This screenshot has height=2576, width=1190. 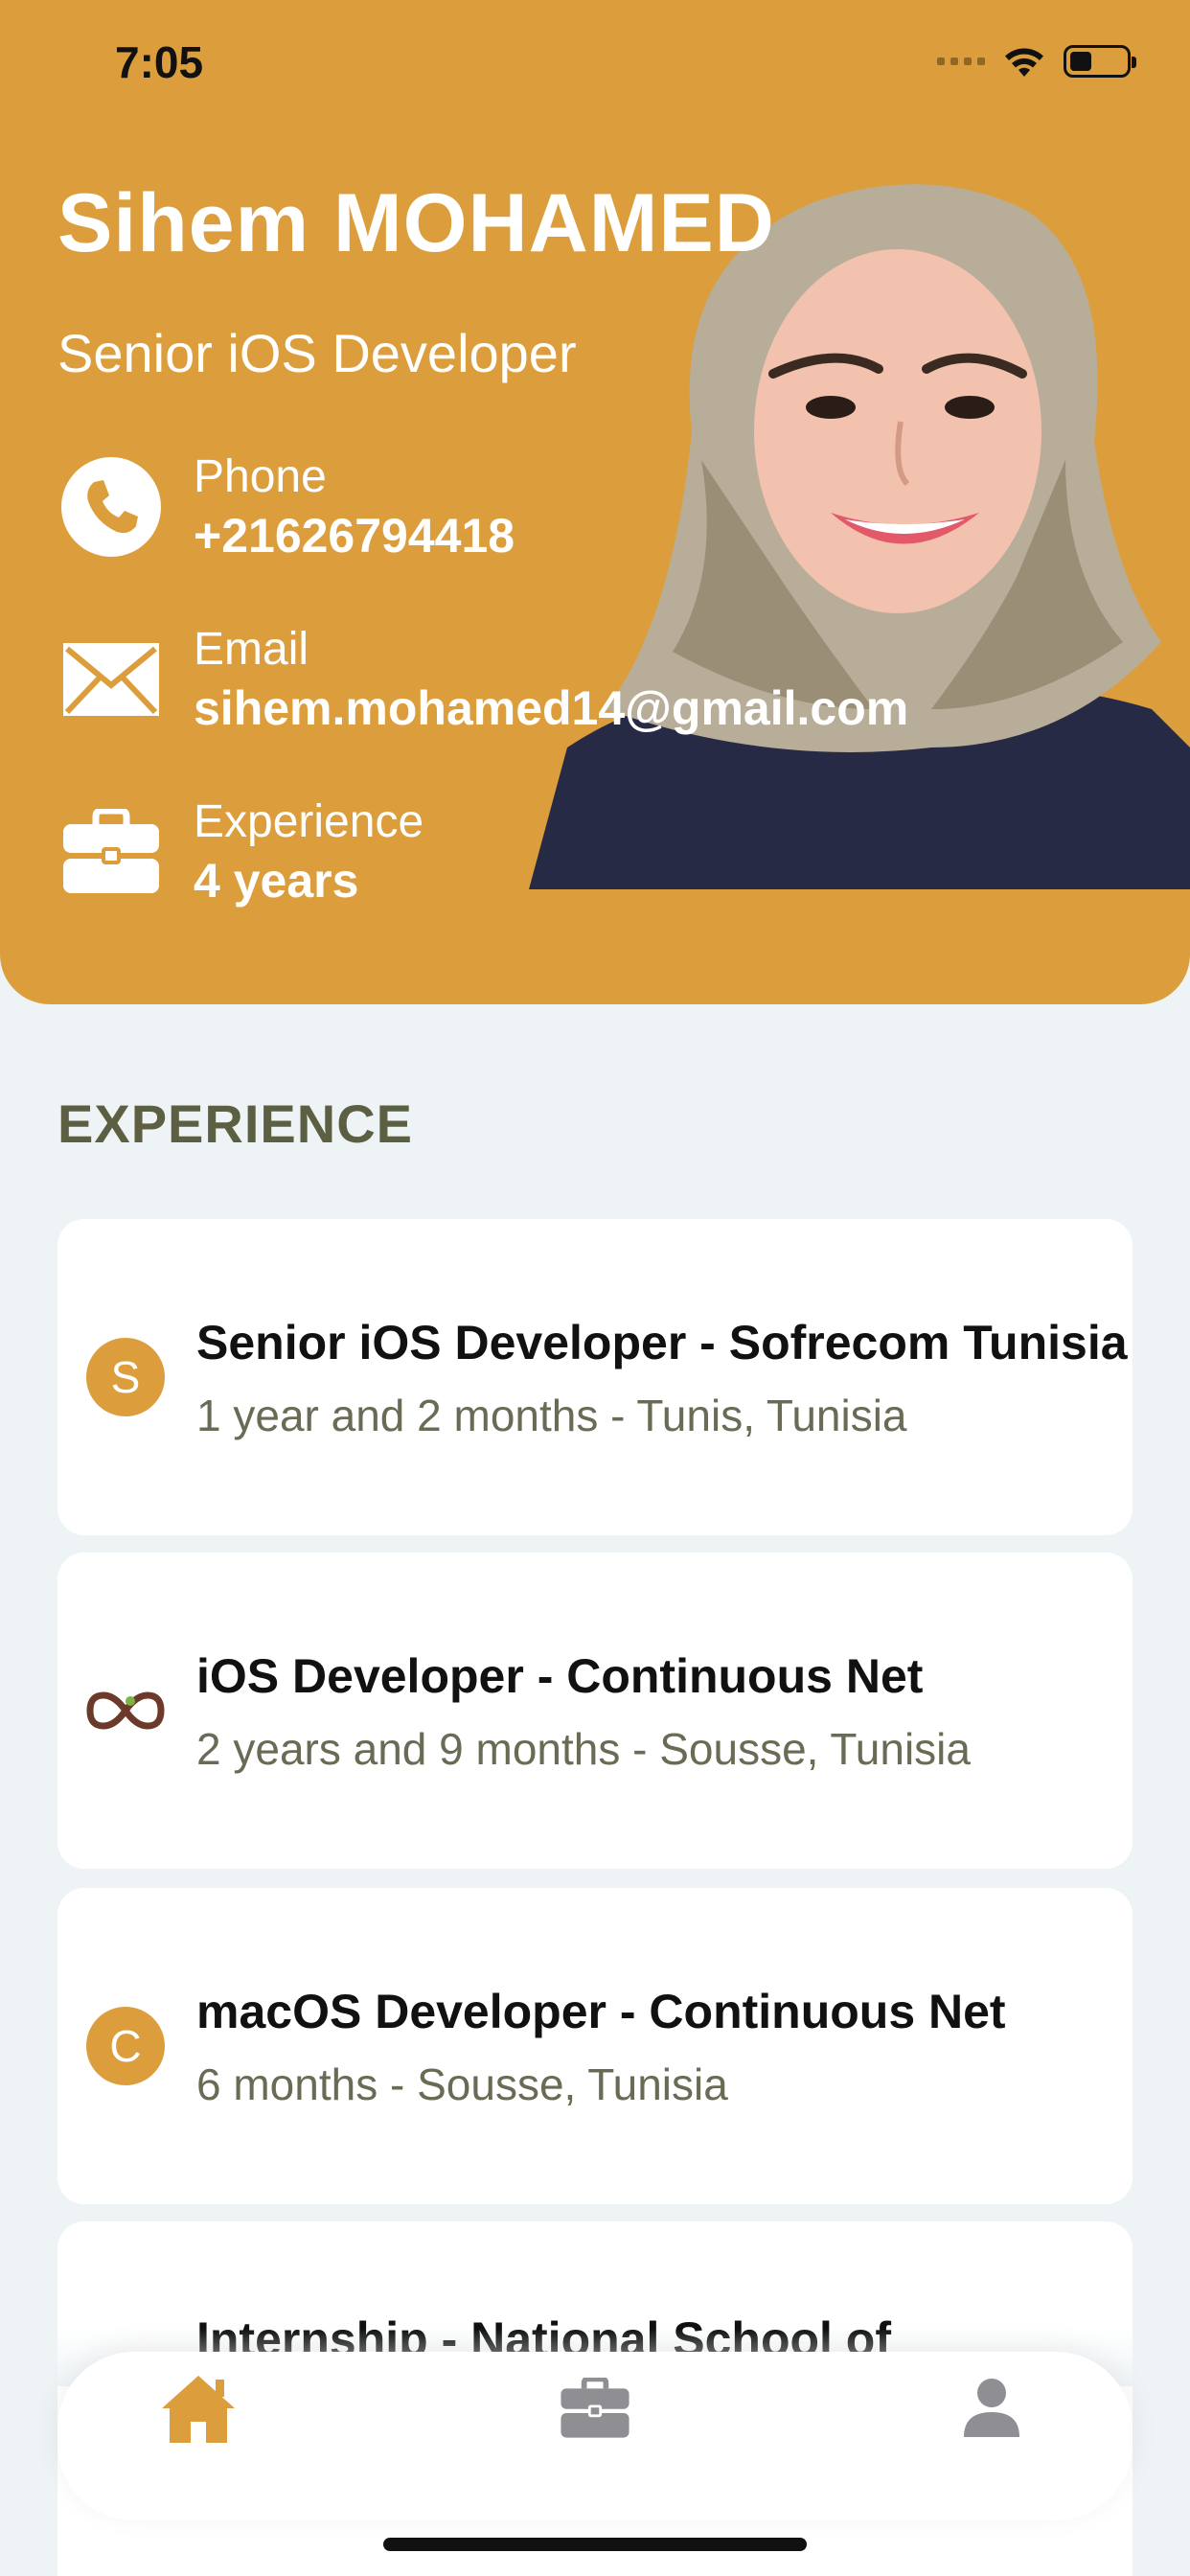 What do you see at coordinates (355, 535) in the screenshot?
I see `phone-value: +21626794418` at bounding box center [355, 535].